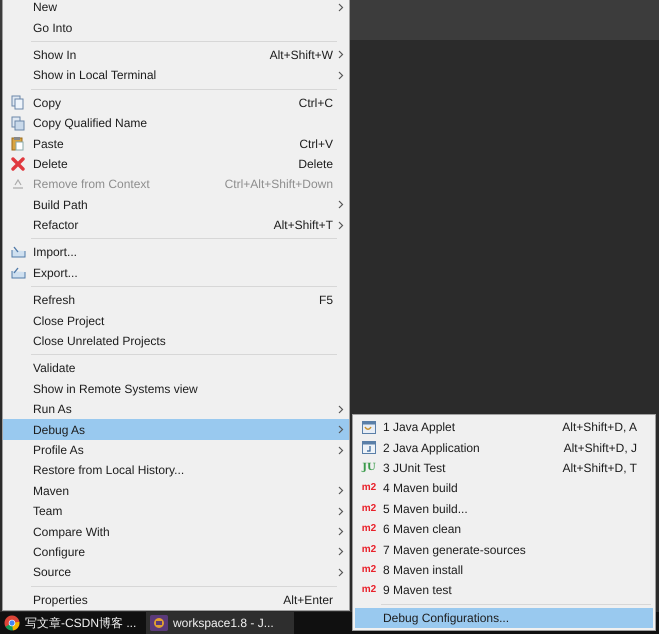  Describe the element at coordinates (159, 623) in the screenshot. I see `app-icon` at that location.